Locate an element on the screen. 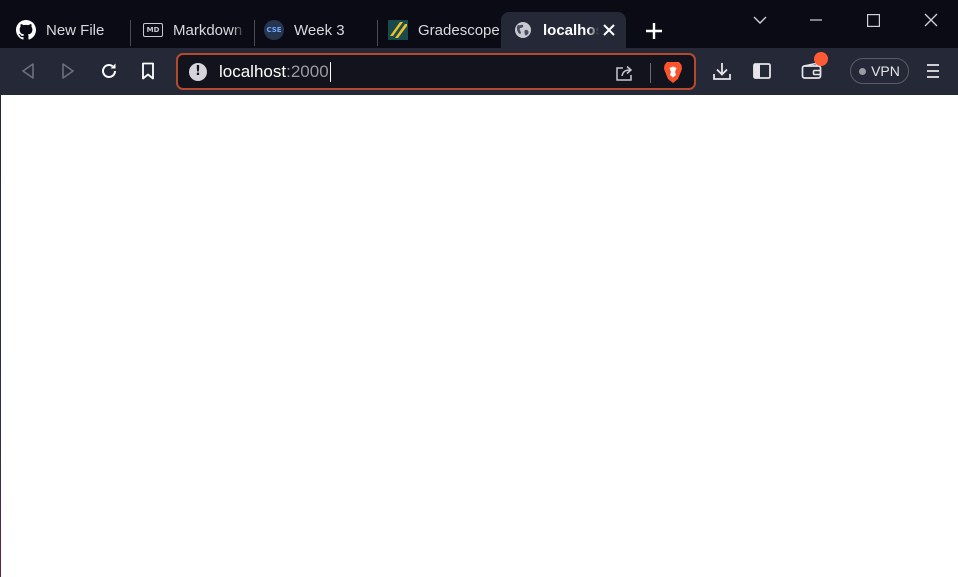  tab-title: Markdown Preview is located at coordinates (209, 30).